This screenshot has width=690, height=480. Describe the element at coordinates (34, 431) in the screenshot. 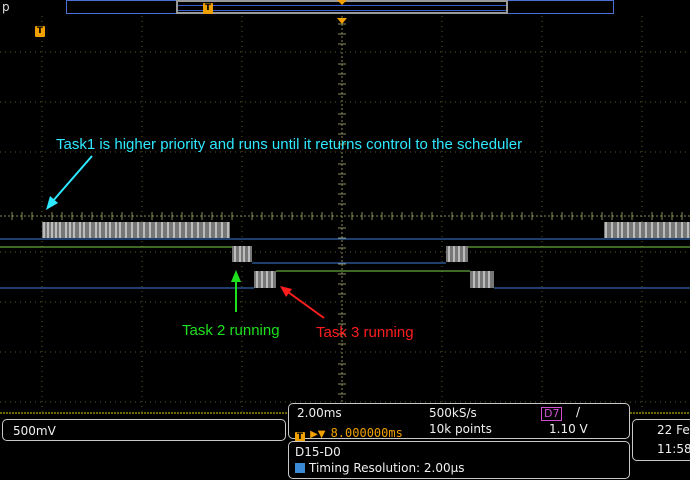

I see `channel-scale-value: 500mV` at that location.